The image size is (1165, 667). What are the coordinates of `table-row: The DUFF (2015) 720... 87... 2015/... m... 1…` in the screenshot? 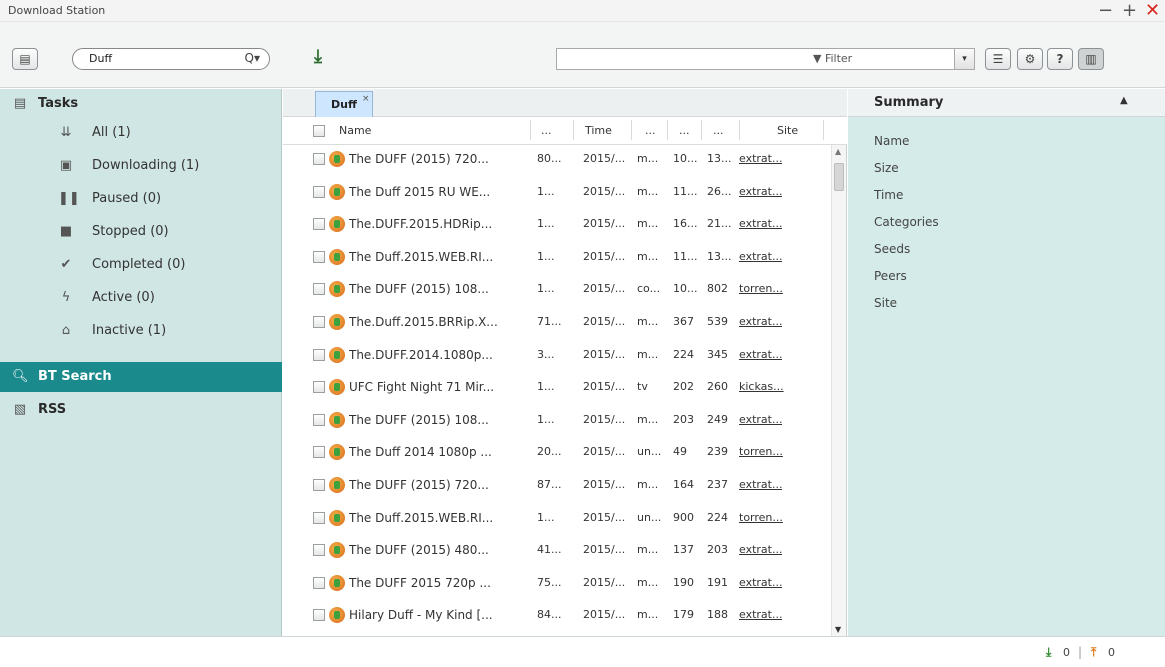 It's located at (557, 486).